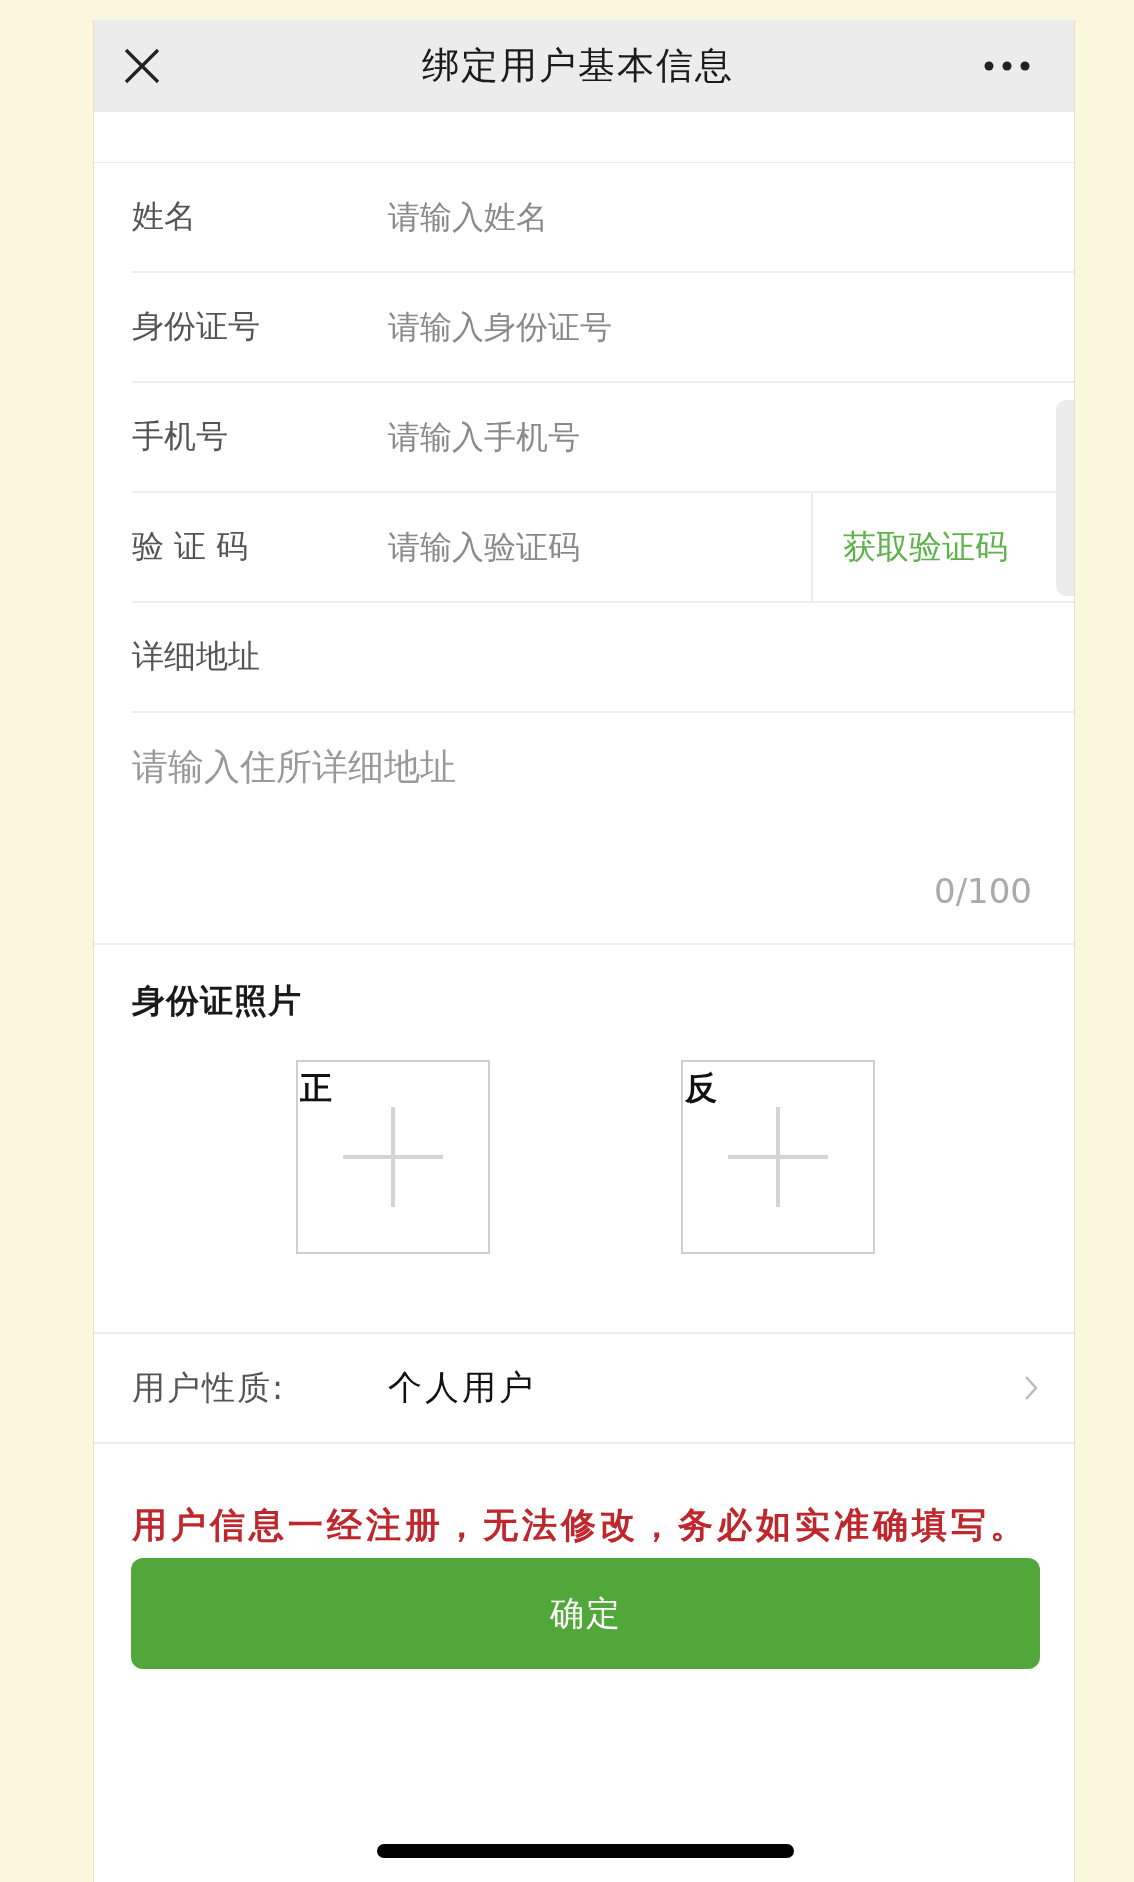  Describe the element at coordinates (720, 327) in the screenshot. I see `text-input: 请输入身份证号` at that location.